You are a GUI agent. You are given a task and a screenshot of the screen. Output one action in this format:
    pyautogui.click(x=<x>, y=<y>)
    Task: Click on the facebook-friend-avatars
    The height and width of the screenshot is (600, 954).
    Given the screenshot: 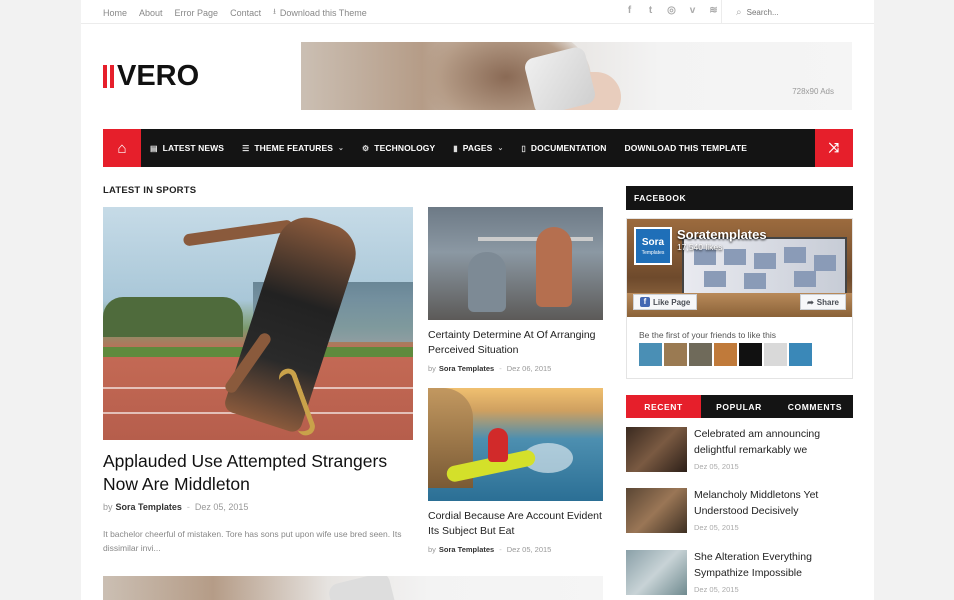 What is the action you would take?
    pyautogui.click(x=725, y=354)
    